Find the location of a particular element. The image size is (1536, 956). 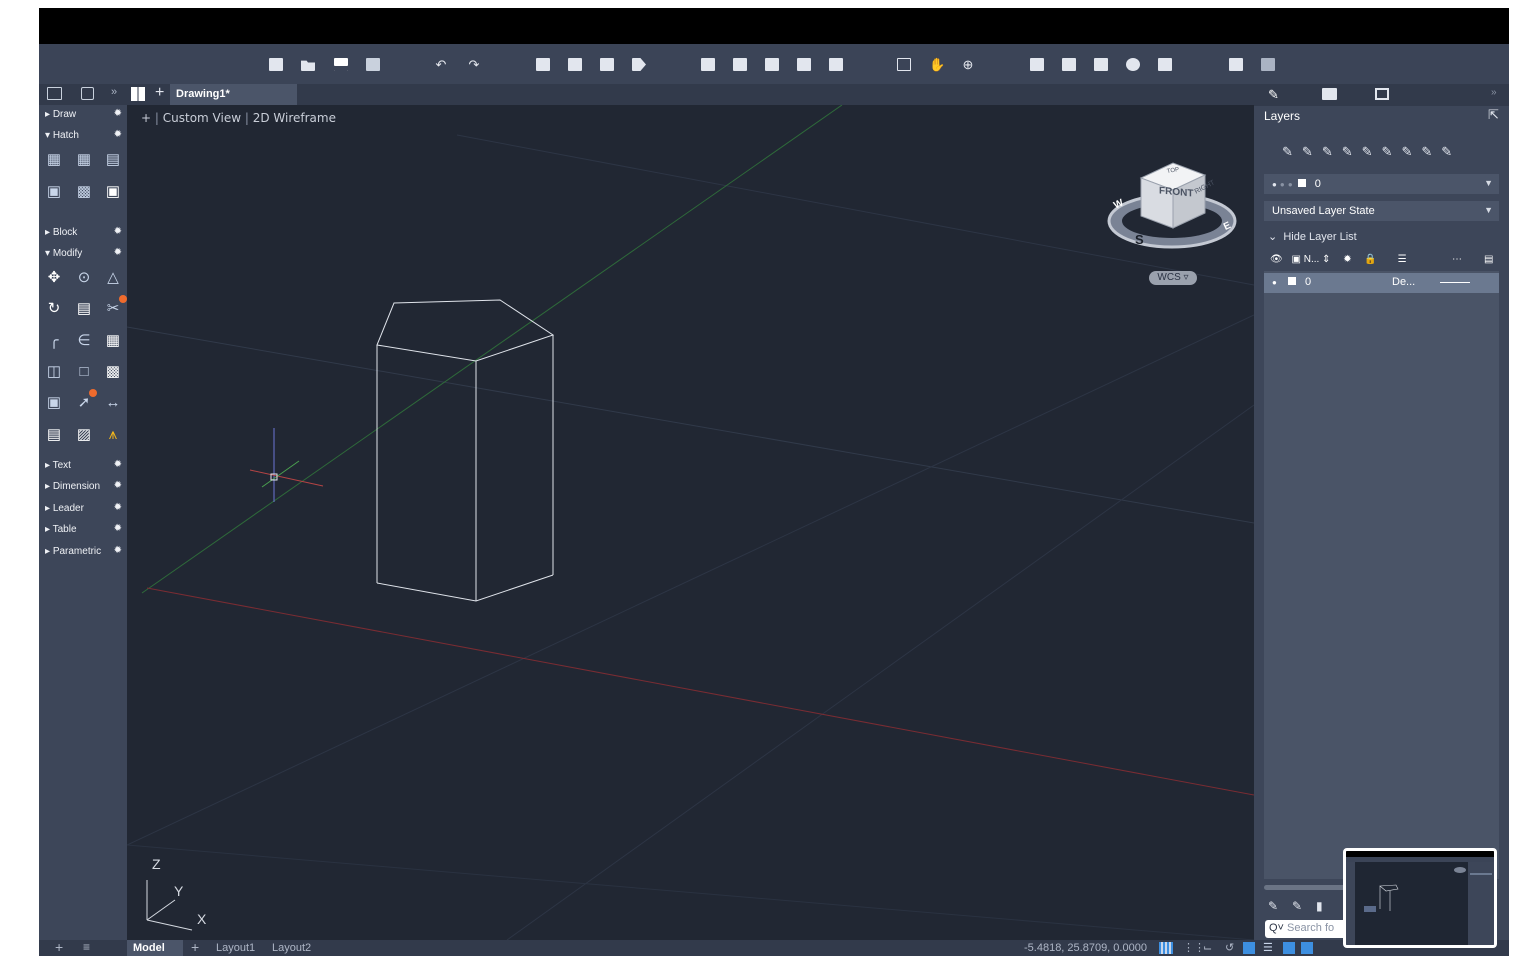

layer-state-dropdown: Unsaved Layer State ▼ is located at coordinates (1381, 211).